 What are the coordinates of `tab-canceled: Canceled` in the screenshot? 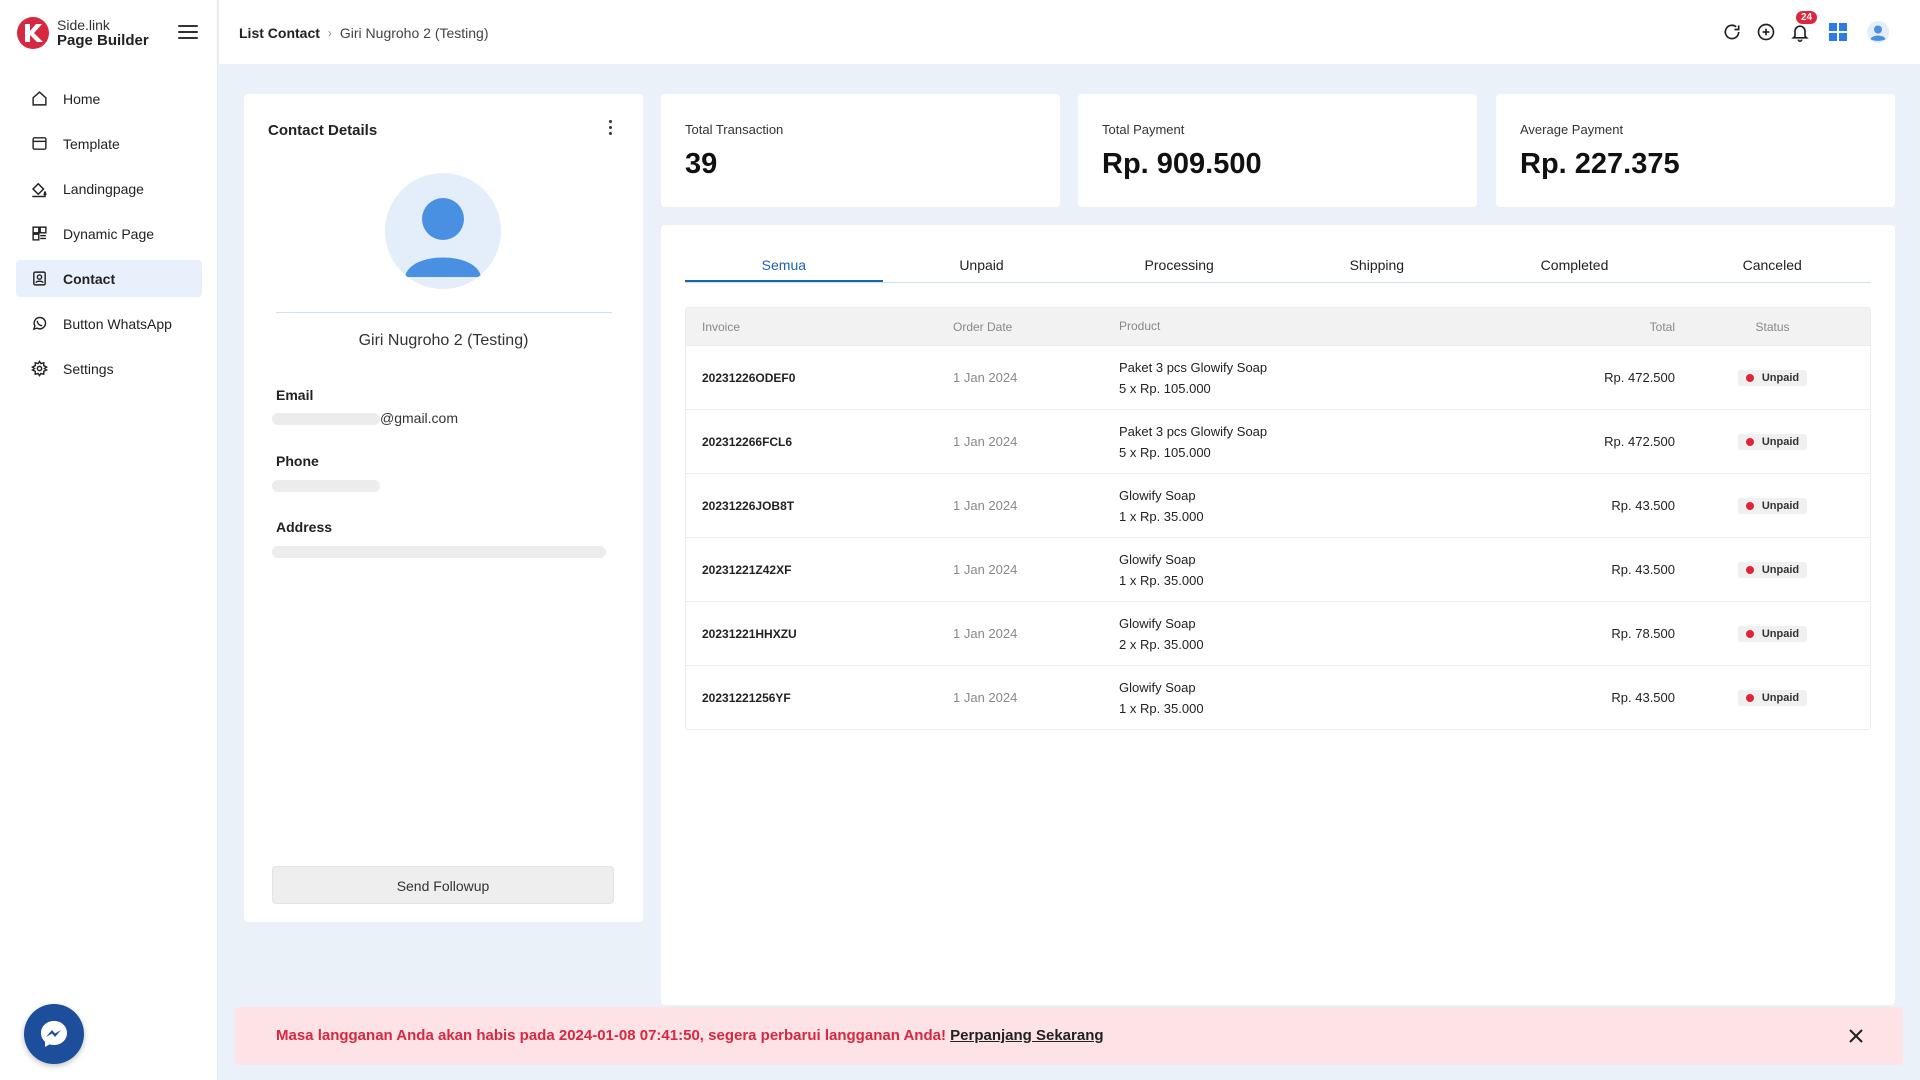 It's located at (1772, 264).